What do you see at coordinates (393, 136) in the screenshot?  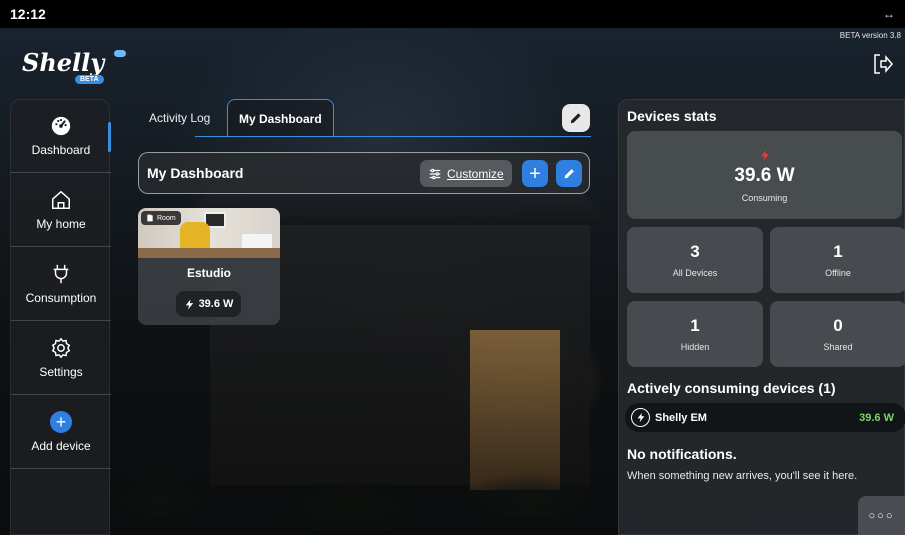 I see `tab-underline` at bounding box center [393, 136].